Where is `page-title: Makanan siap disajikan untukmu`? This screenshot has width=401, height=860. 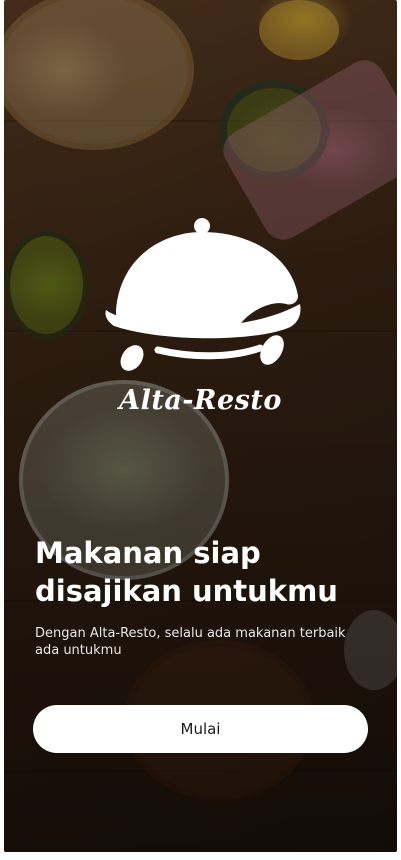 page-title: Makanan siap disajikan untukmu is located at coordinates (186, 572).